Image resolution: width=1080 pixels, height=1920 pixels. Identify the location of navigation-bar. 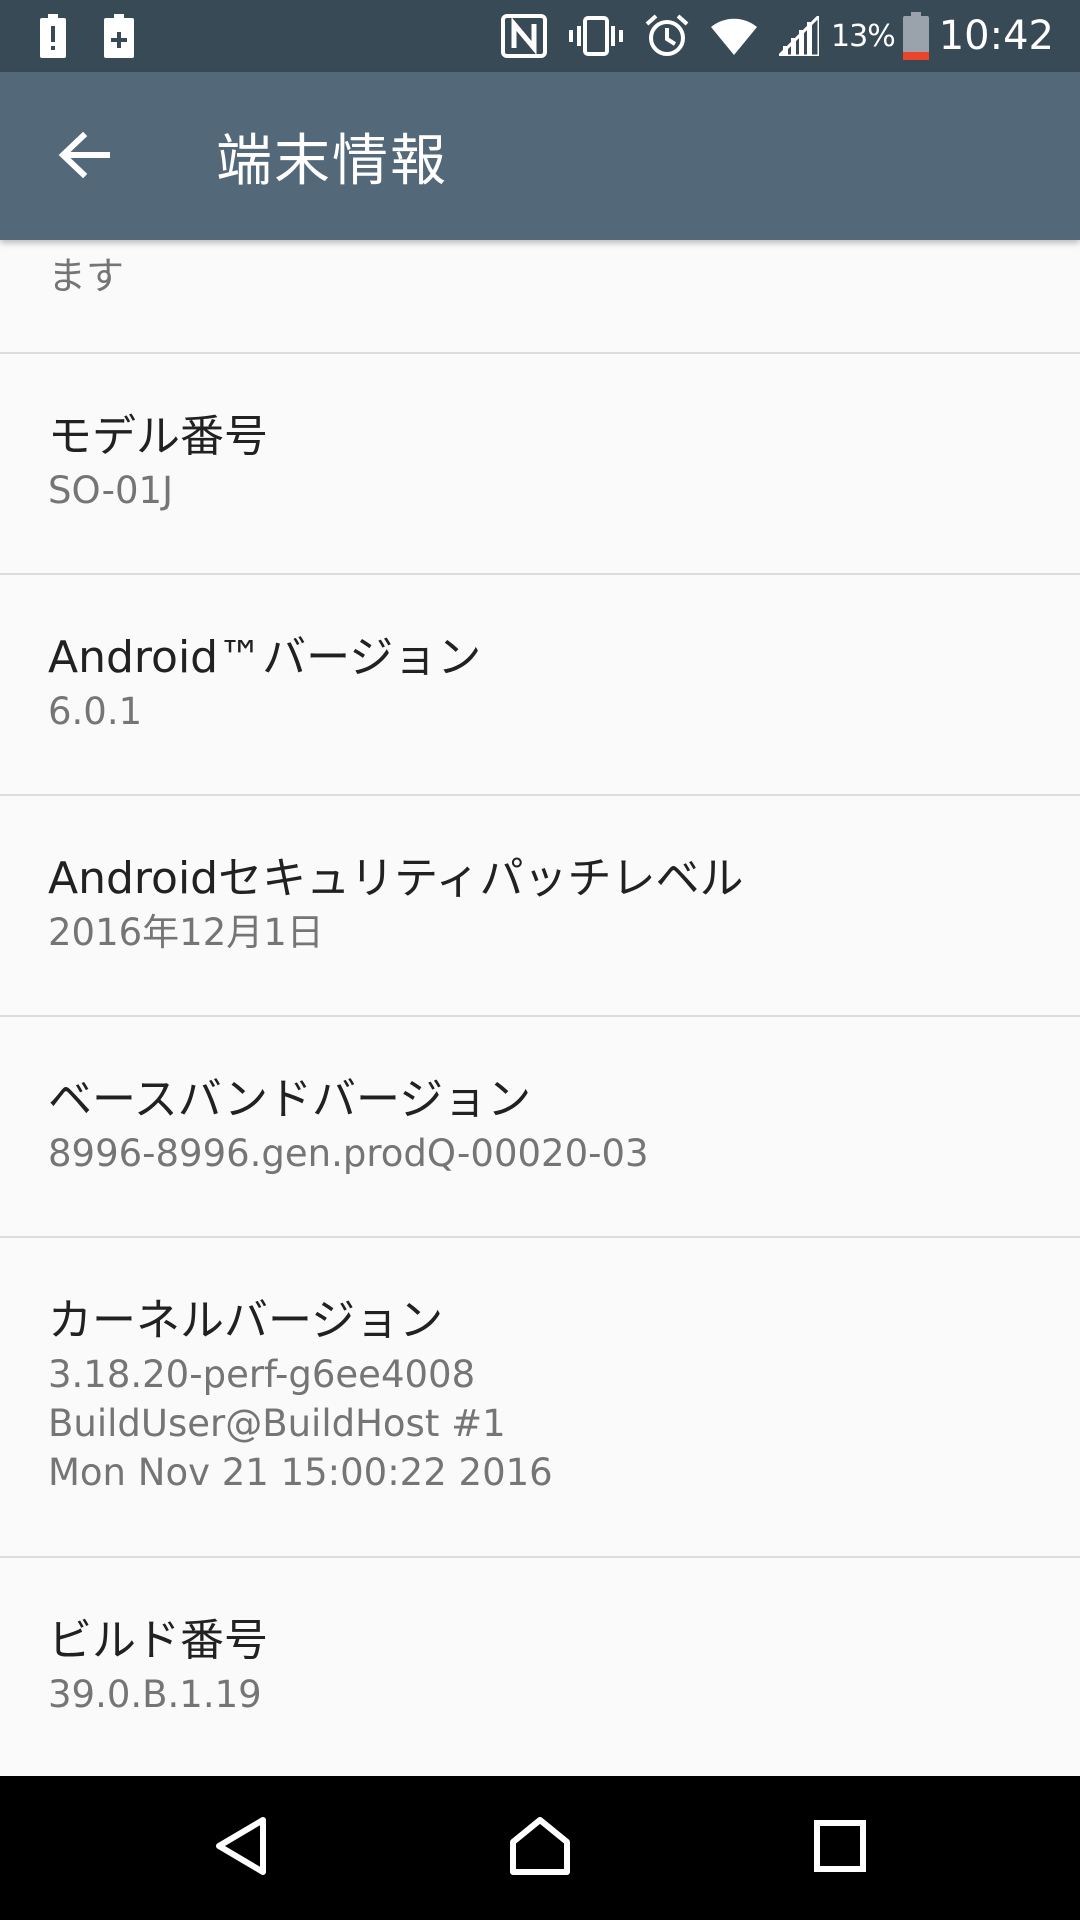
(540, 1848).